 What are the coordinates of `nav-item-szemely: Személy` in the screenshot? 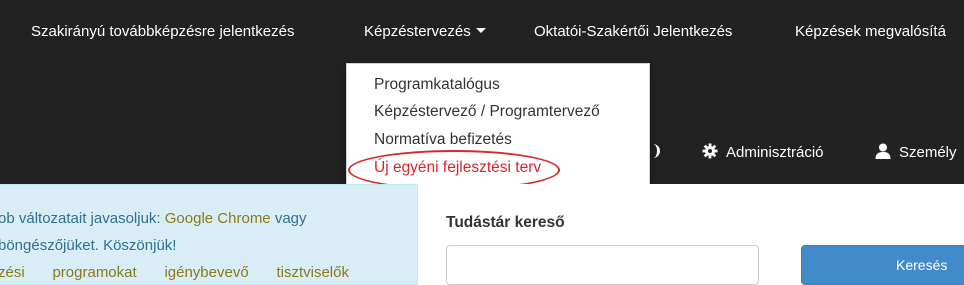 It's located at (916, 152).